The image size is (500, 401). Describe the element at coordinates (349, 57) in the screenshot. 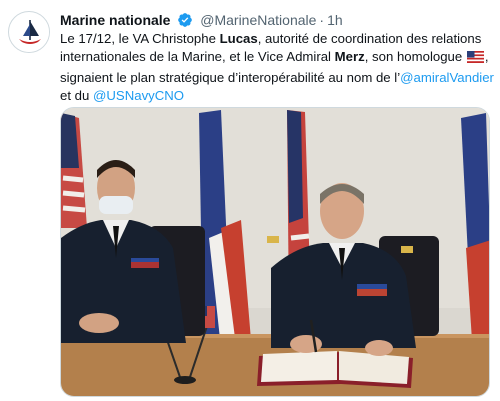

I see `name-merz: Merz` at that location.